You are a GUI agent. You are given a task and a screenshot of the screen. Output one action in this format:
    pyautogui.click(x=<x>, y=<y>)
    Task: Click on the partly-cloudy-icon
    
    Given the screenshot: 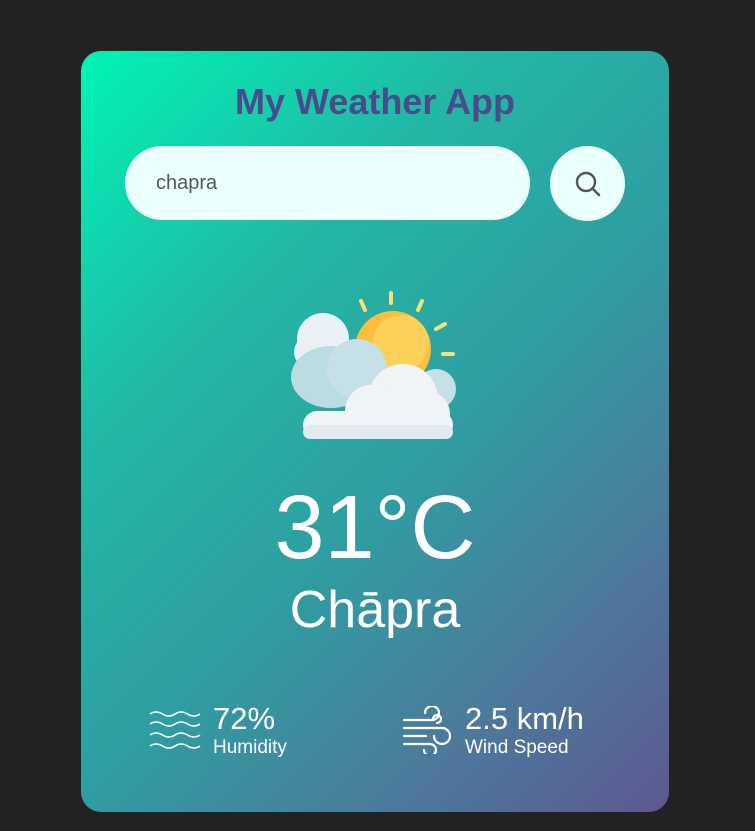 What is the action you would take?
    pyautogui.click(x=373, y=365)
    